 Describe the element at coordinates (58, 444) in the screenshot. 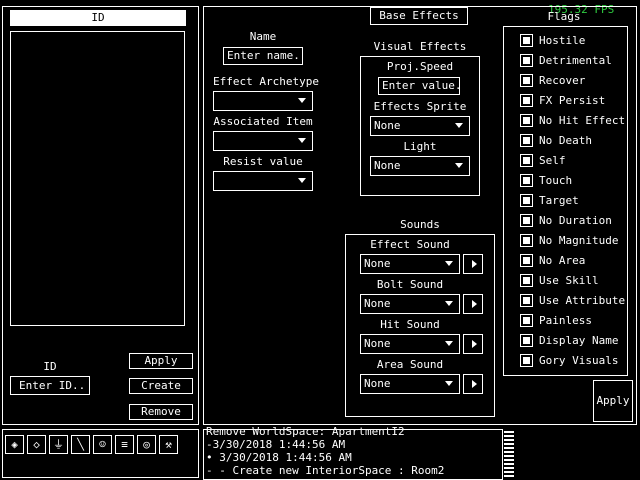

I see `plug-icon: ⏚` at that location.